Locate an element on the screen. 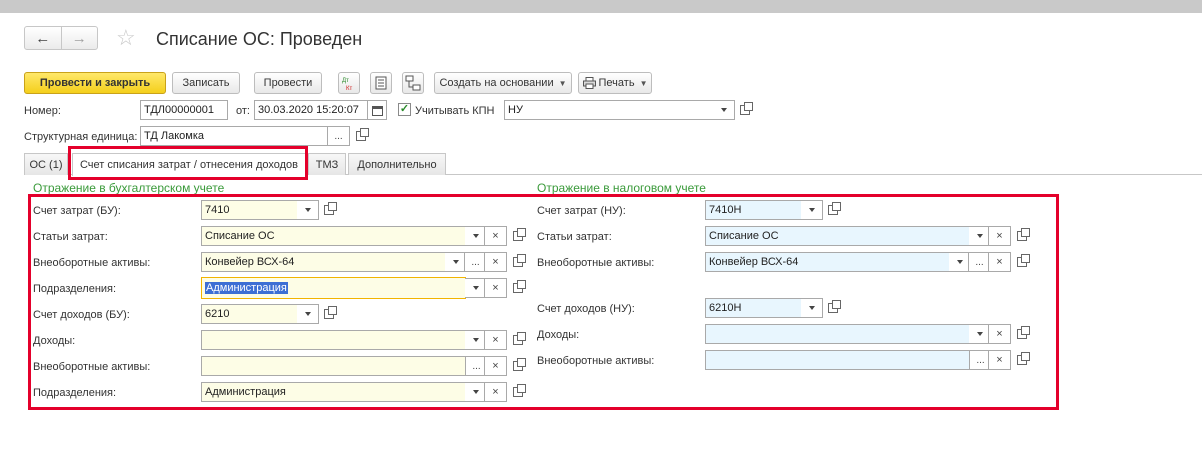 The width and height of the screenshot is (1202, 475). bu-department-value: Администрация is located at coordinates (246, 288).